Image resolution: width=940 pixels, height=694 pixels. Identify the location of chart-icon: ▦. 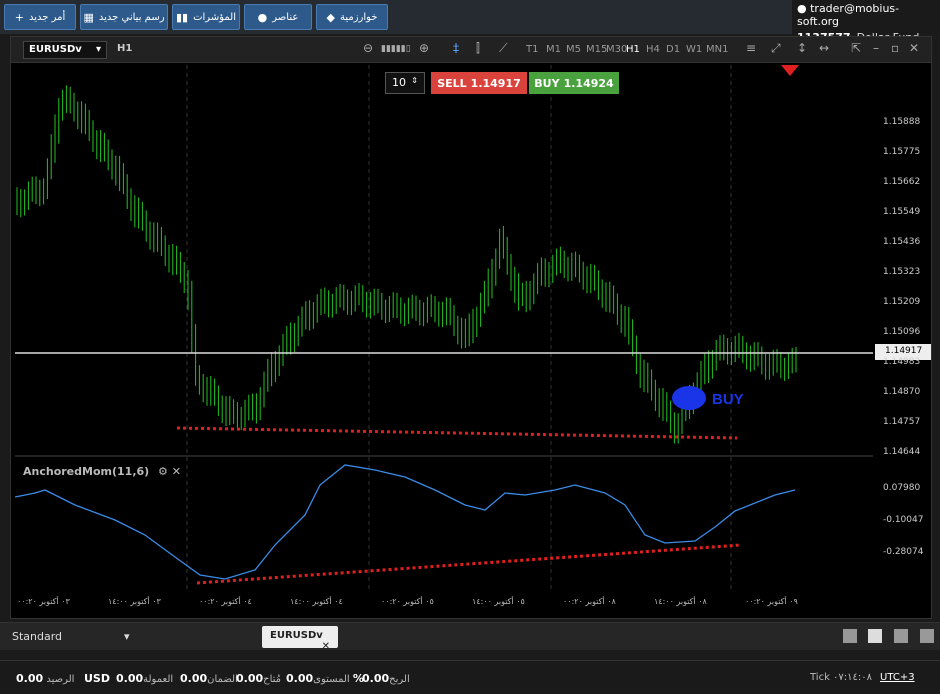
(88, 17).